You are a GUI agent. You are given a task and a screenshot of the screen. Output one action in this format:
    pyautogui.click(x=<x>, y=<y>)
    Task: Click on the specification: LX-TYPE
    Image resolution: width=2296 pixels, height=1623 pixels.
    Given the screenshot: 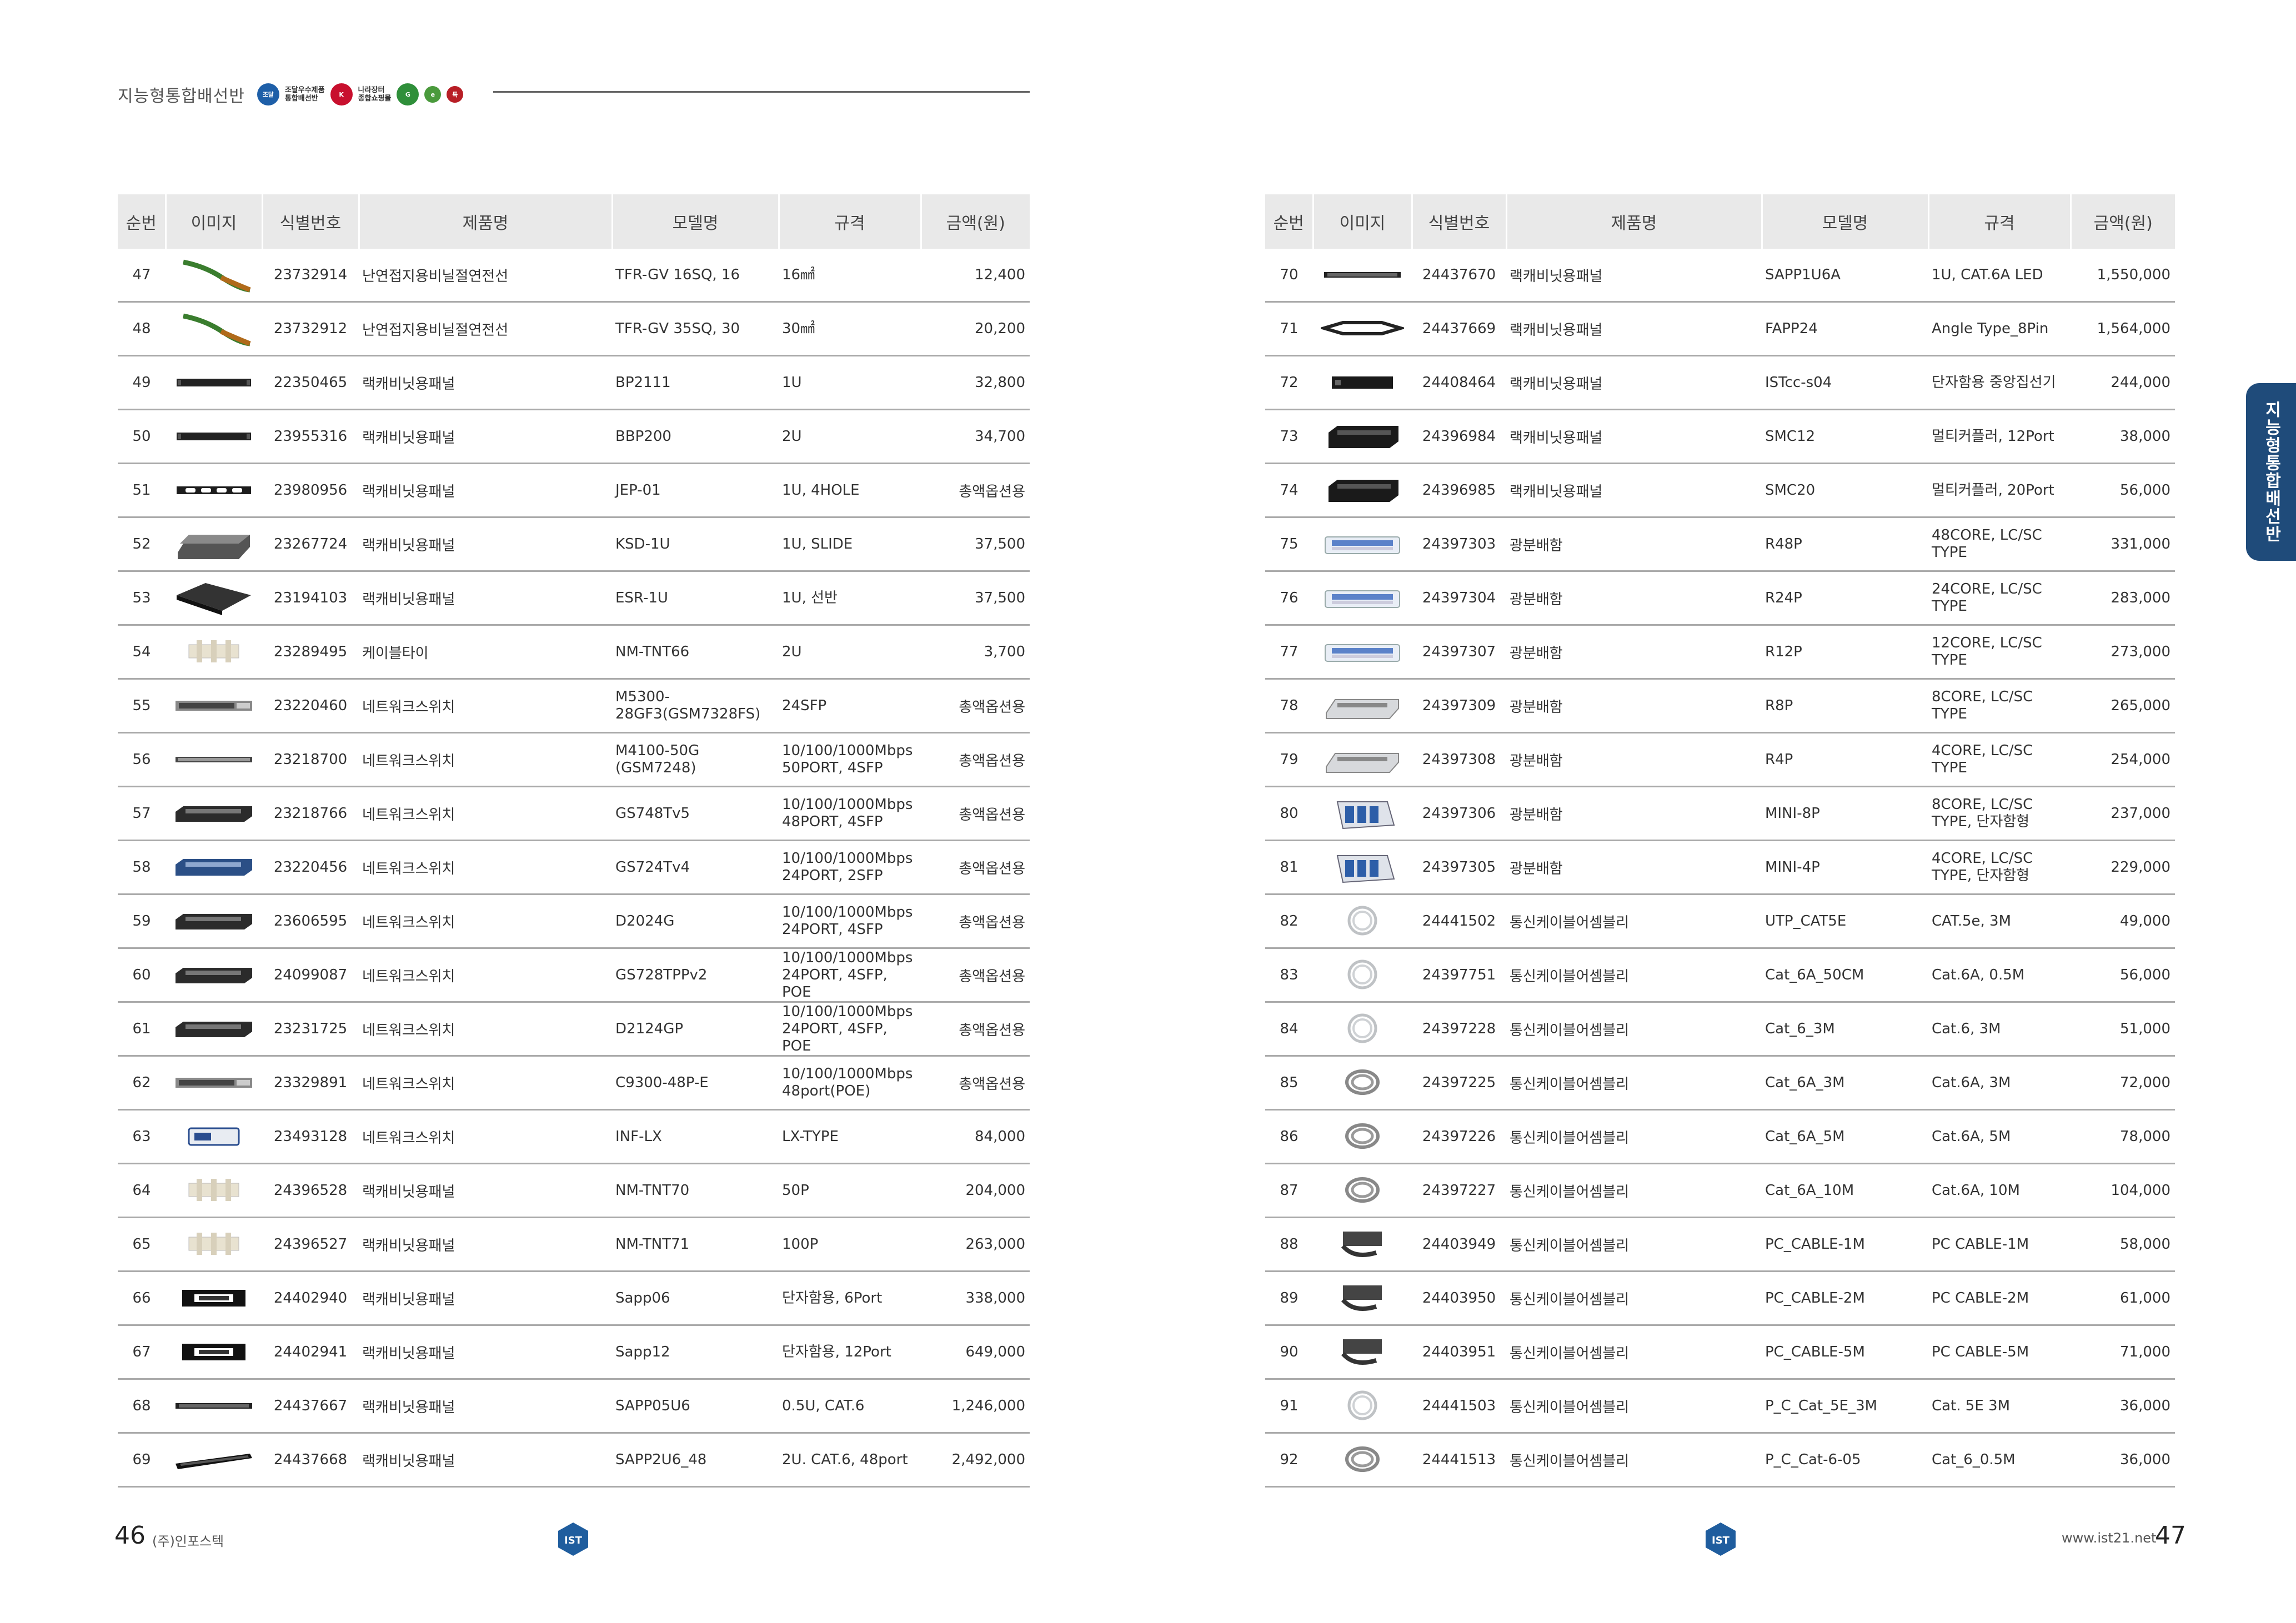 What is the action you would take?
    pyautogui.click(x=850, y=1137)
    